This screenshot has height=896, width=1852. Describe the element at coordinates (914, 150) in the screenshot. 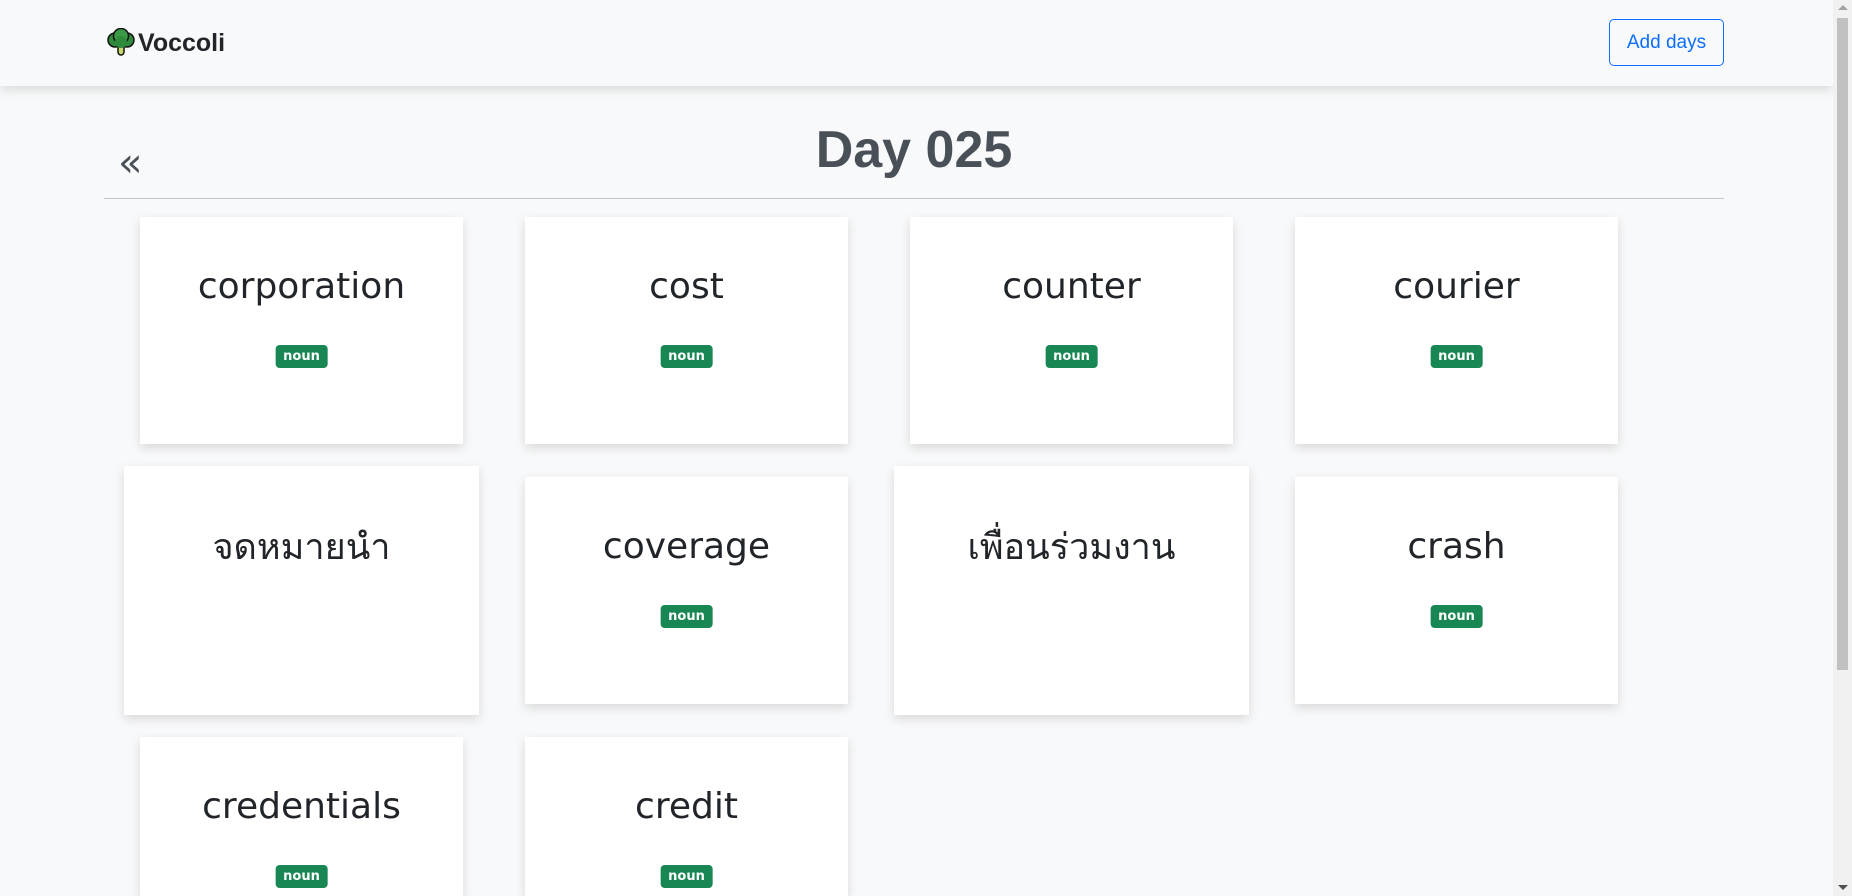

I see `page-title: Day 025` at that location.